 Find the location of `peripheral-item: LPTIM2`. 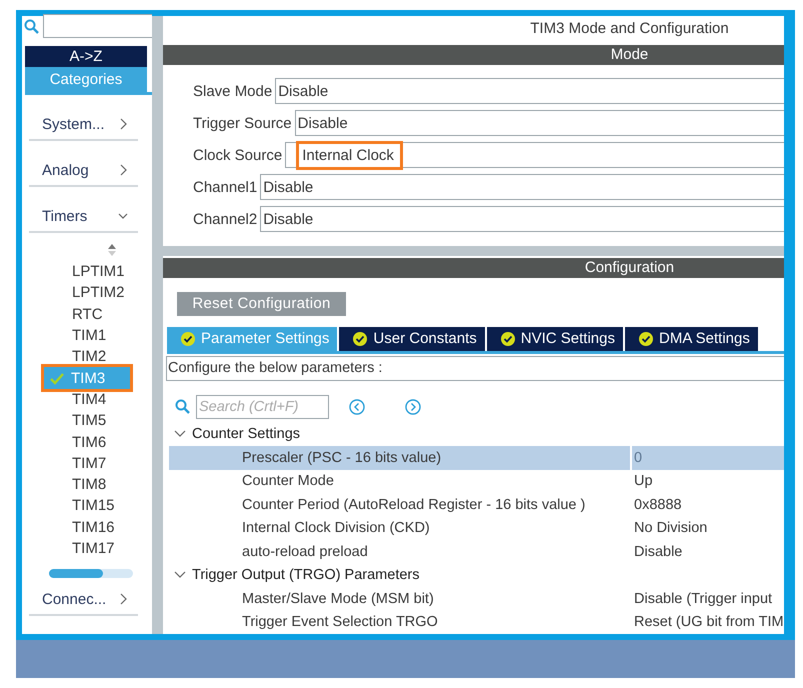

peripheral-item: LPTIM2 is located at coordinates (87, 293).